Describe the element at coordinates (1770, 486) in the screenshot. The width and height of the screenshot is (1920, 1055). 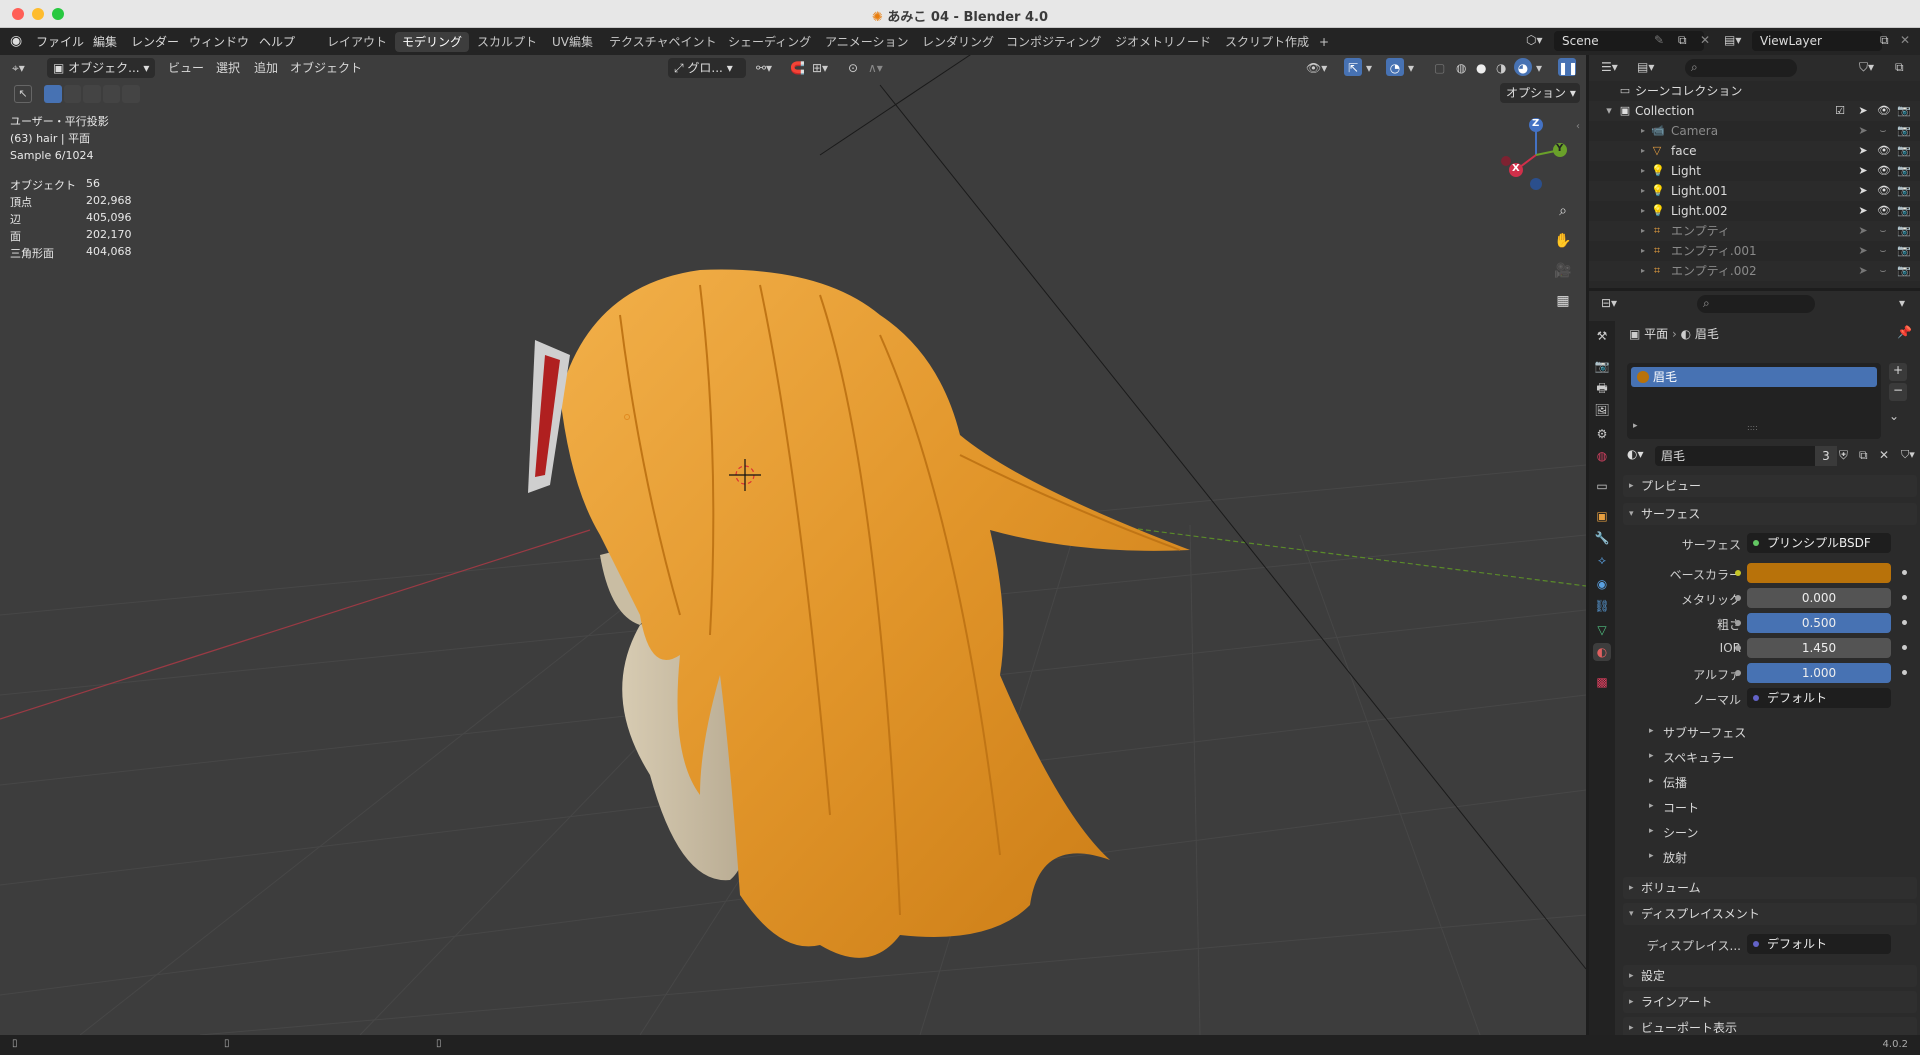
I see `section-preview: ▸ プレビュー` at that location.